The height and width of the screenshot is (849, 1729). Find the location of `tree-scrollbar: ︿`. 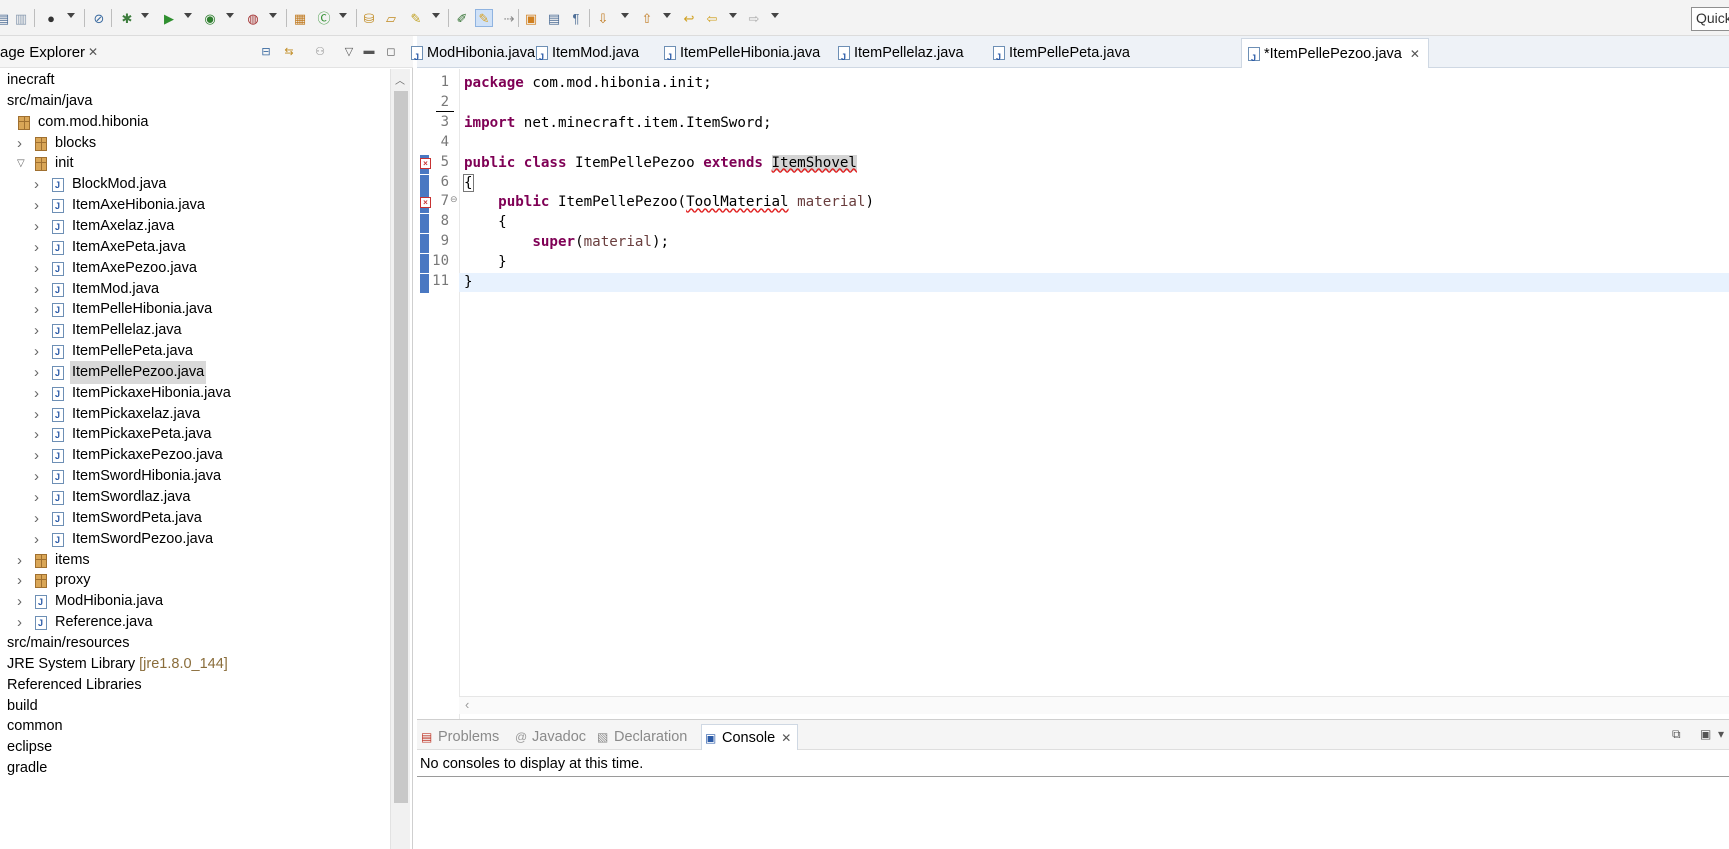

tree-scrollbar: ︿ is located at coordinates (400, 459).